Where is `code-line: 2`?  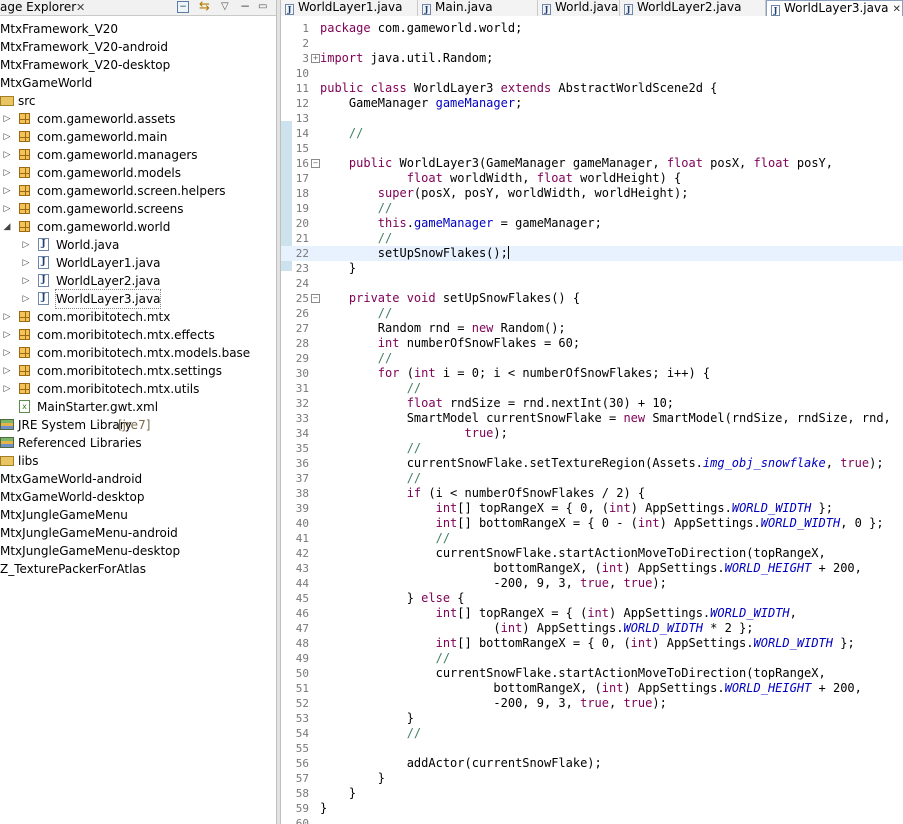
code-line: 2 is located at coordinates (592, 43).